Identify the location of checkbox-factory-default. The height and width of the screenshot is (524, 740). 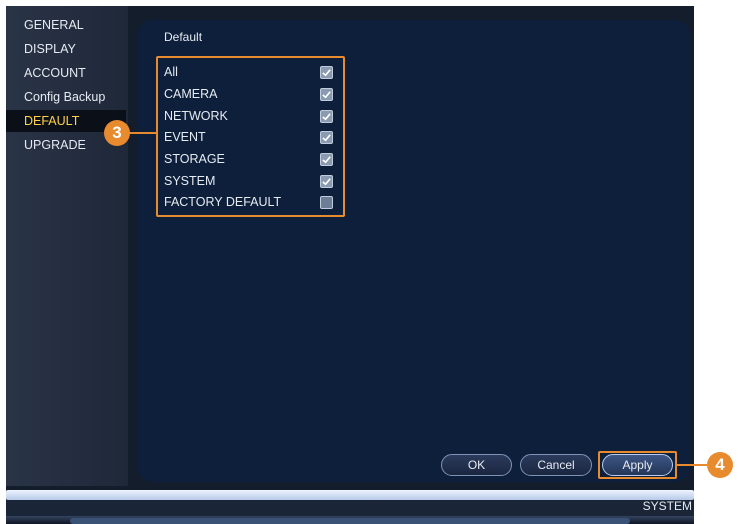
(326, 202).